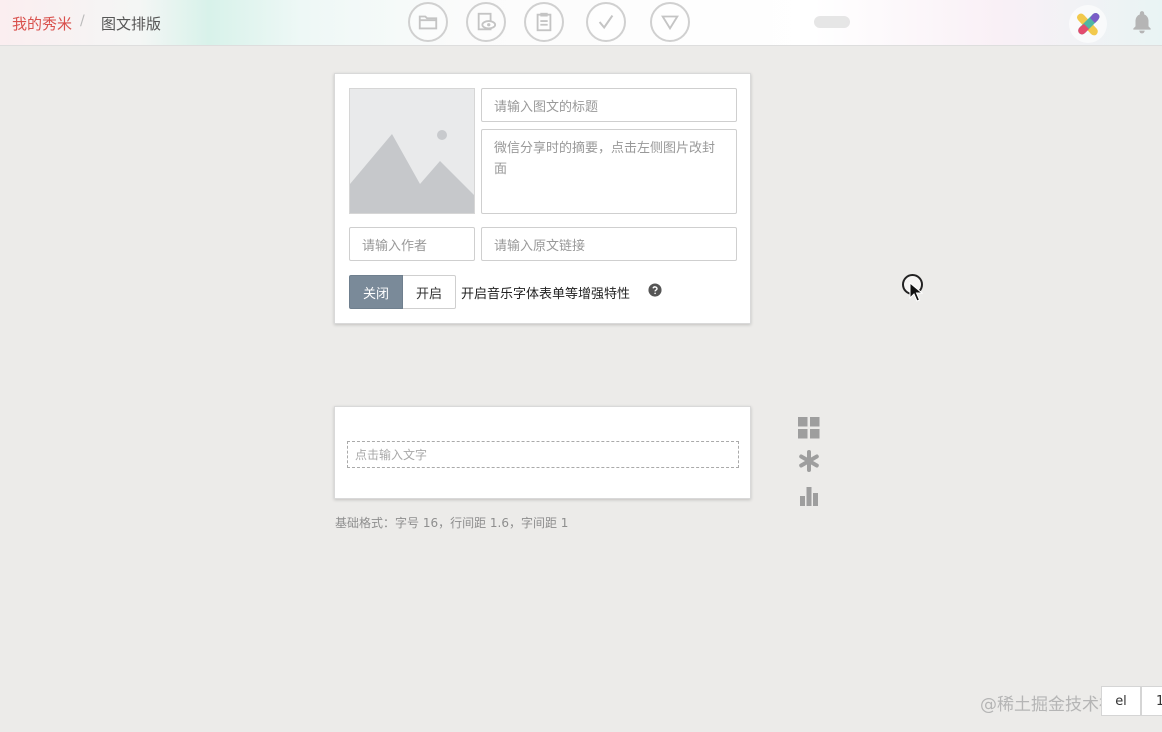 This screenshot has height=732, width=1162. I want to click on image-placeholder-icon, so click(412, 171).